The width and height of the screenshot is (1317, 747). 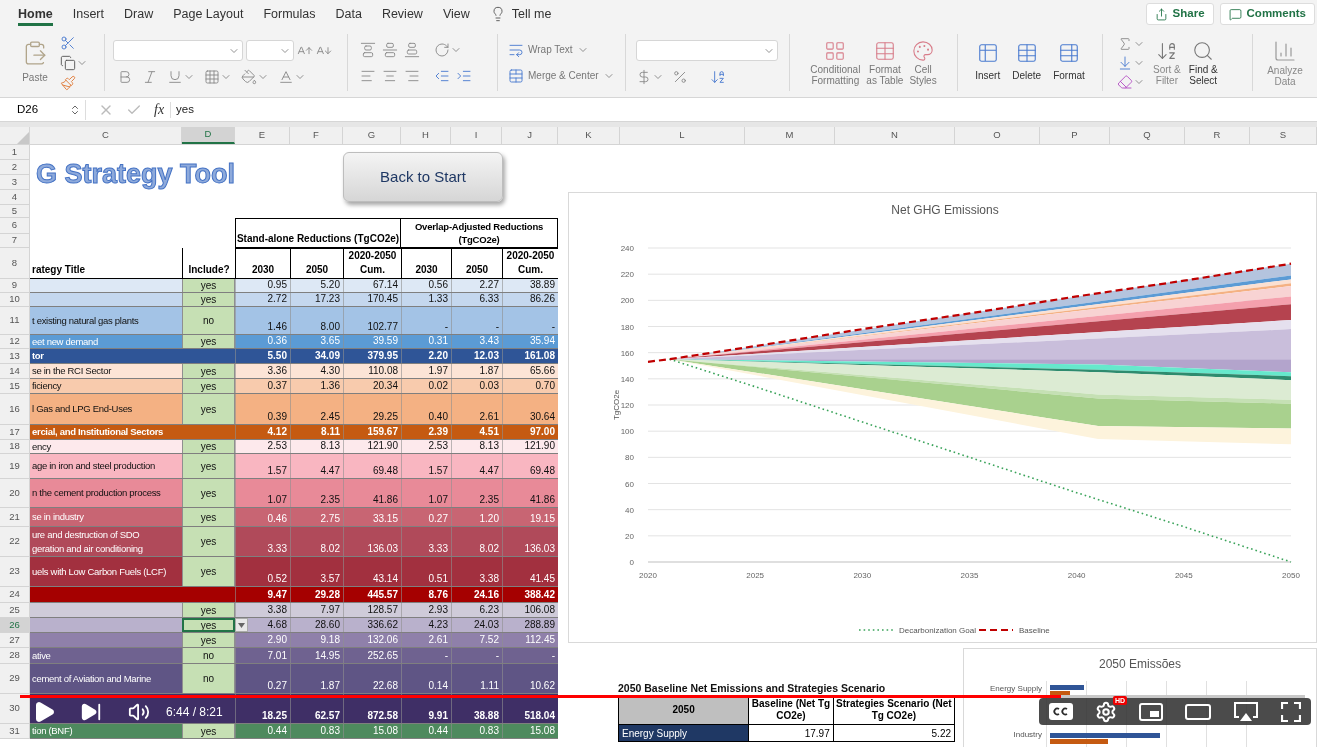 What do you see at coordinates (208, 263) in the screenshot?
I see `column-header: Include?` at bounding box center [208, 263].